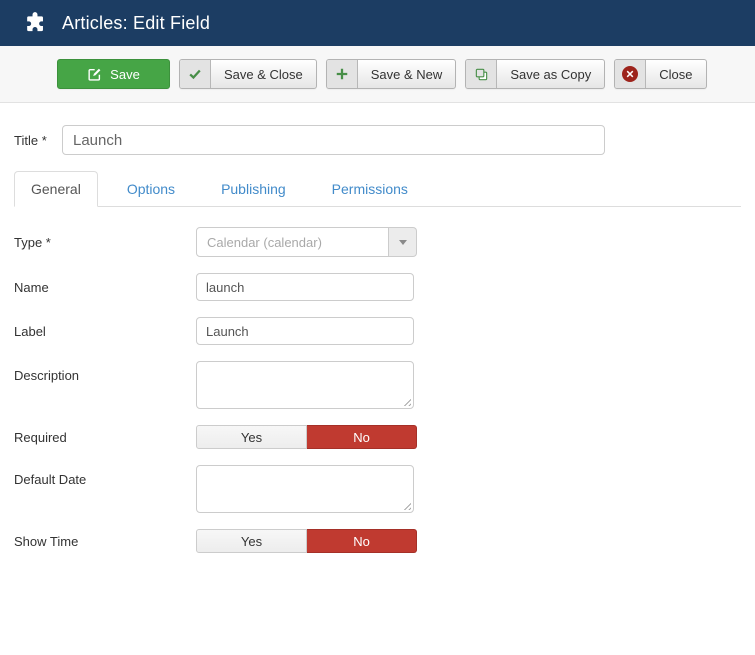  I want to click on app-header: Articles: Edit Field, so click(377, 23).